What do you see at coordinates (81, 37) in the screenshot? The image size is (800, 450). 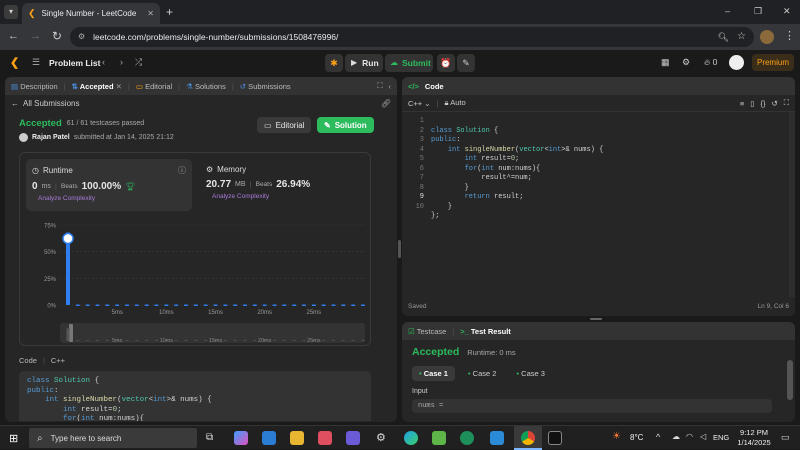 I see `site-info-icon: ⚙` at bounding box center [81, 37].